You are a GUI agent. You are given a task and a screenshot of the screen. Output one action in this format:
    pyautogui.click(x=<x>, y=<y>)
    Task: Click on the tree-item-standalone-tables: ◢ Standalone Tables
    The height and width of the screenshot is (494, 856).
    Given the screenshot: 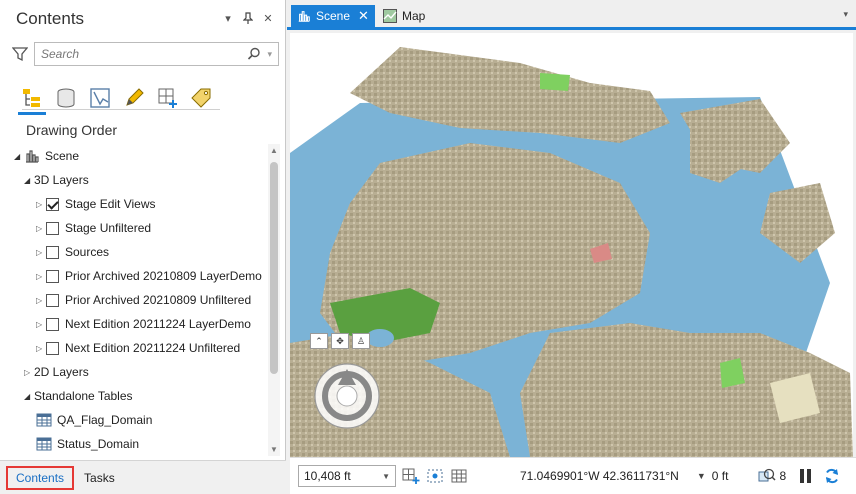 What is the action you would take?
    pyautogui.click(x=78, y=396)
    